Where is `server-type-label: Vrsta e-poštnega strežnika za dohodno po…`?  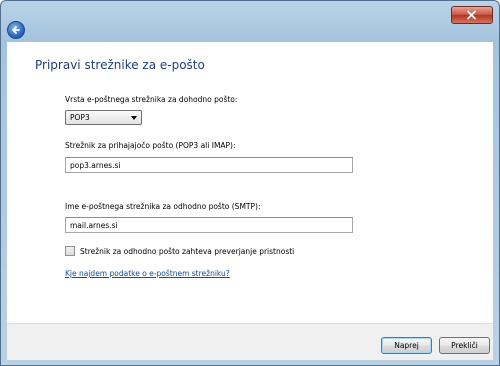 server-type-label: Vrsta e-poštnega strežnika za dohodno po… is located at coordinates (151, 99).